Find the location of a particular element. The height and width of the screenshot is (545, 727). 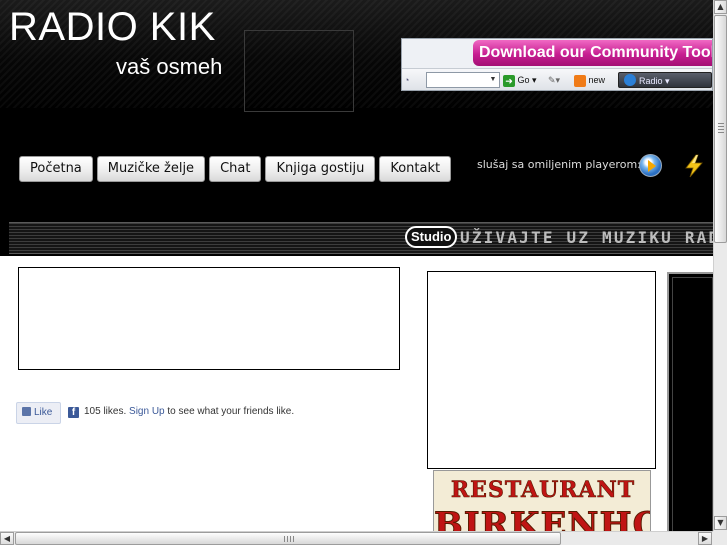

toolbar-radio-label: Radio is located at coordinates (651, 81).